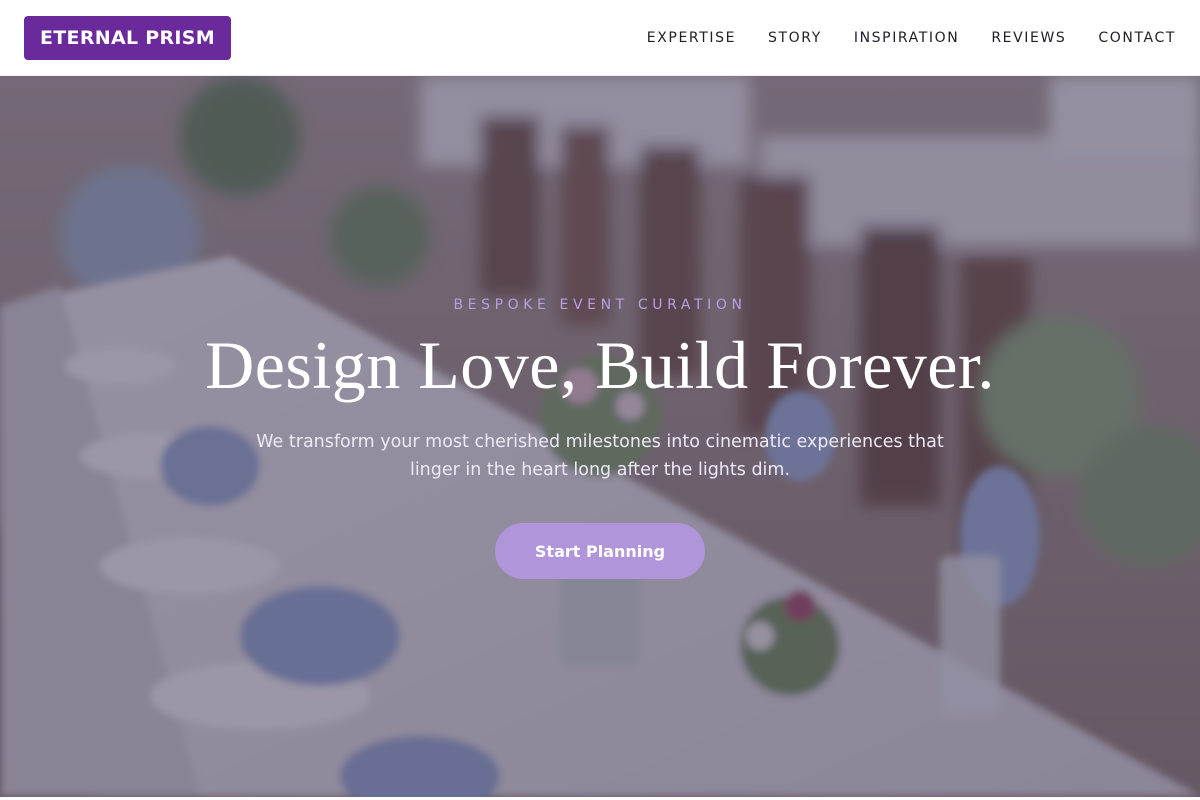 The image size is (1200, 800). I want to click on nav-item-inspiration: INSPIRATION, so click(906, 38).